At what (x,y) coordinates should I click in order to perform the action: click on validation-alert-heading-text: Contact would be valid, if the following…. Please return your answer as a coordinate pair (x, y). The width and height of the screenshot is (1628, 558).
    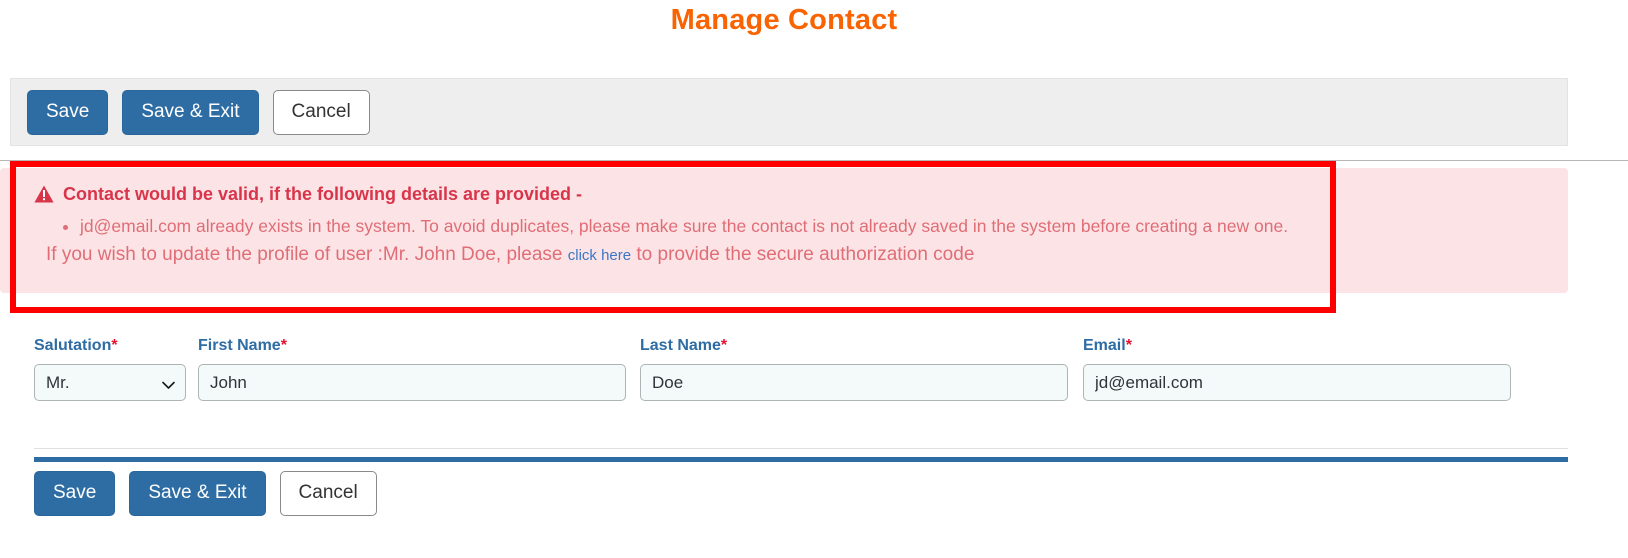
    Looking at the image, I should click on (323, 194).